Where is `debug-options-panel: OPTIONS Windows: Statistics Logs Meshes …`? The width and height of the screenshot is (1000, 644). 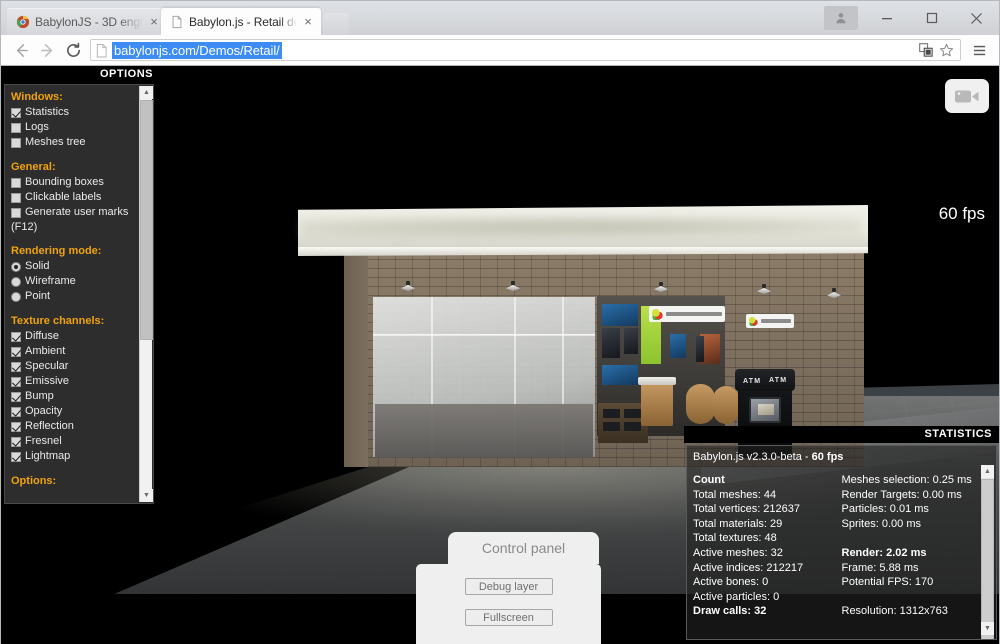 debug-options-panel: OPTIONS Windows: Statistics Logs Meshes … is located at coordinates (80, 287).